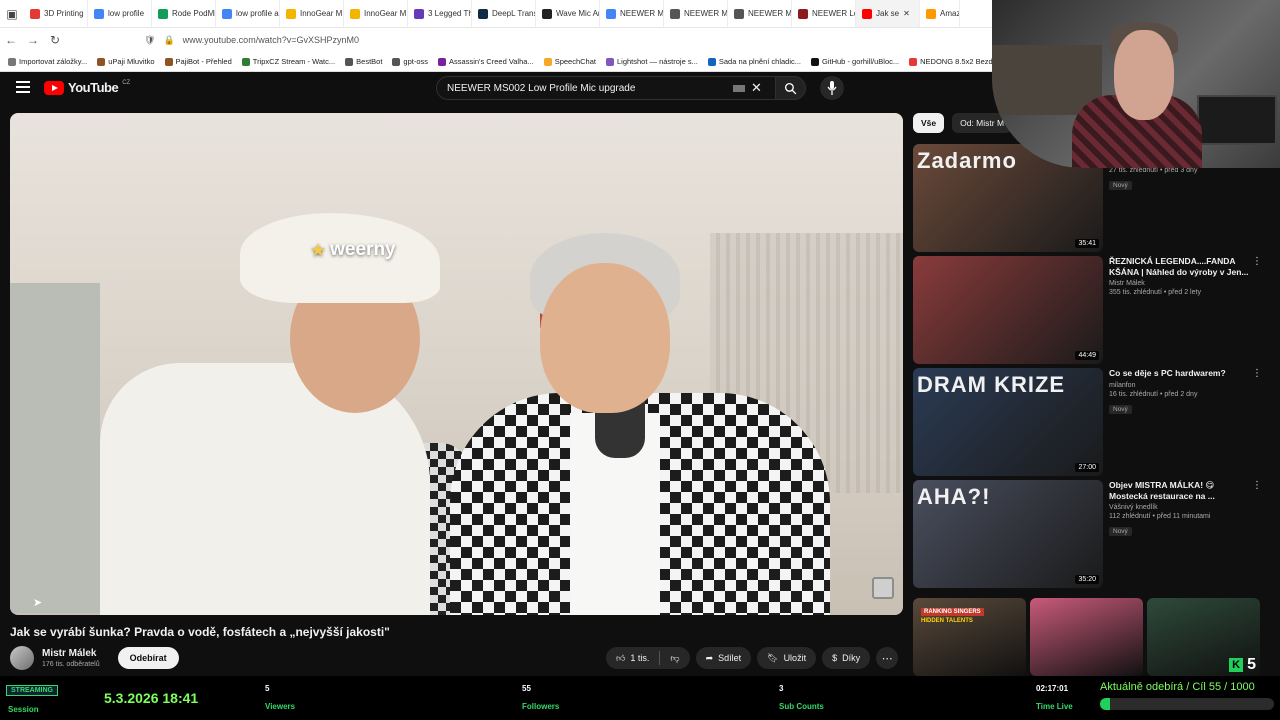 This screenshot has height=720, width=1280. Describe the element at coordinates (773, 657) in the screenshot. I see `bookmark-icon: 🔖︎` at that location.